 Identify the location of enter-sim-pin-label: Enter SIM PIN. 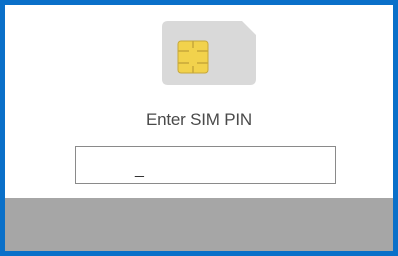
(199, 119).